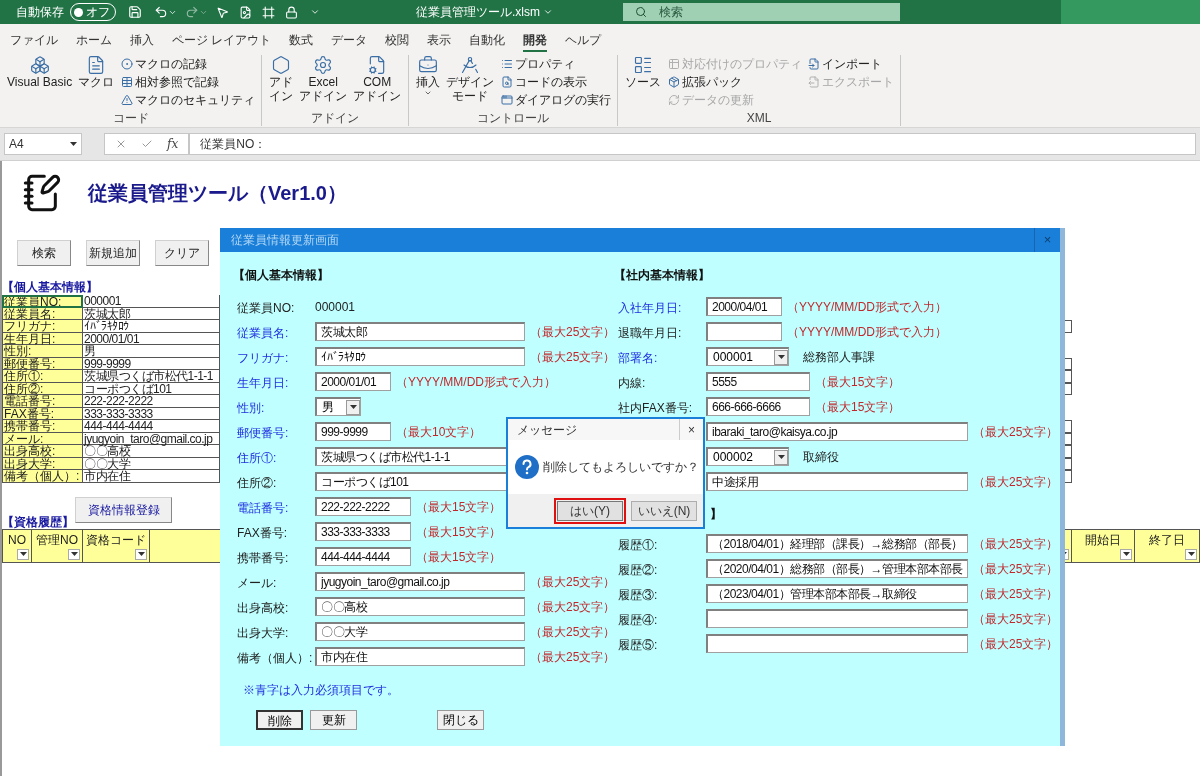 The width and height of the screenshot is (1200, 776). What do you see at coordinates (188, 63) in the screenshot?
I see `ribbon-button: マクロの記録` at bounding box center [188, 63].